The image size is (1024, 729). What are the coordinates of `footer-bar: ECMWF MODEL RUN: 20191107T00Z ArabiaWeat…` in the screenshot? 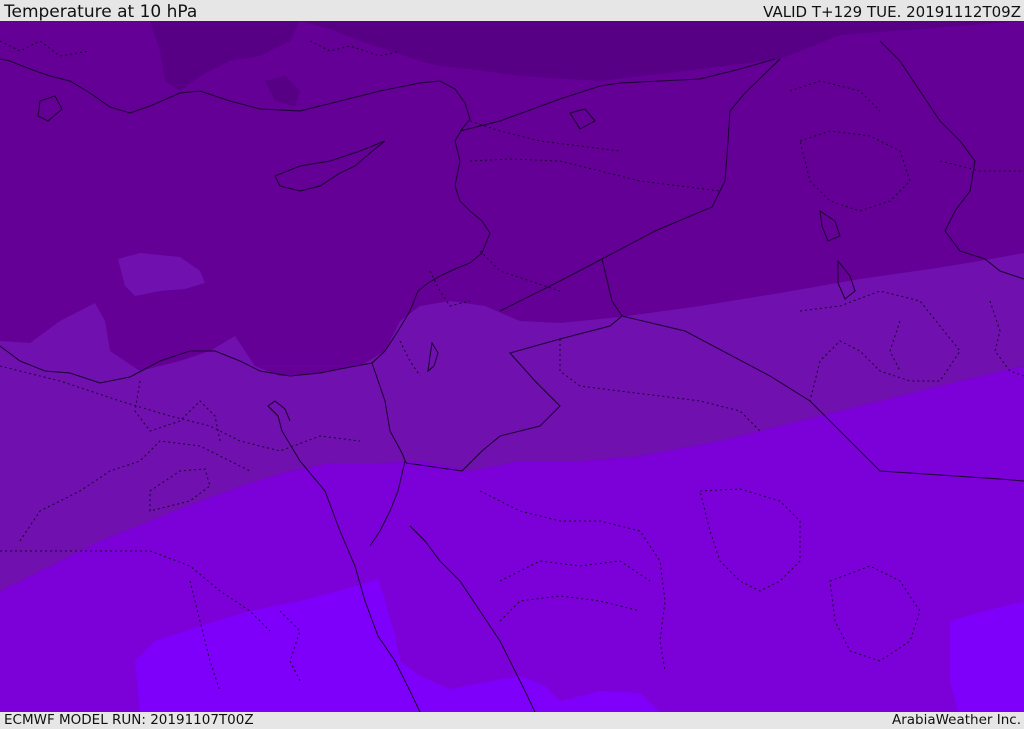 It's located at (512, 720).